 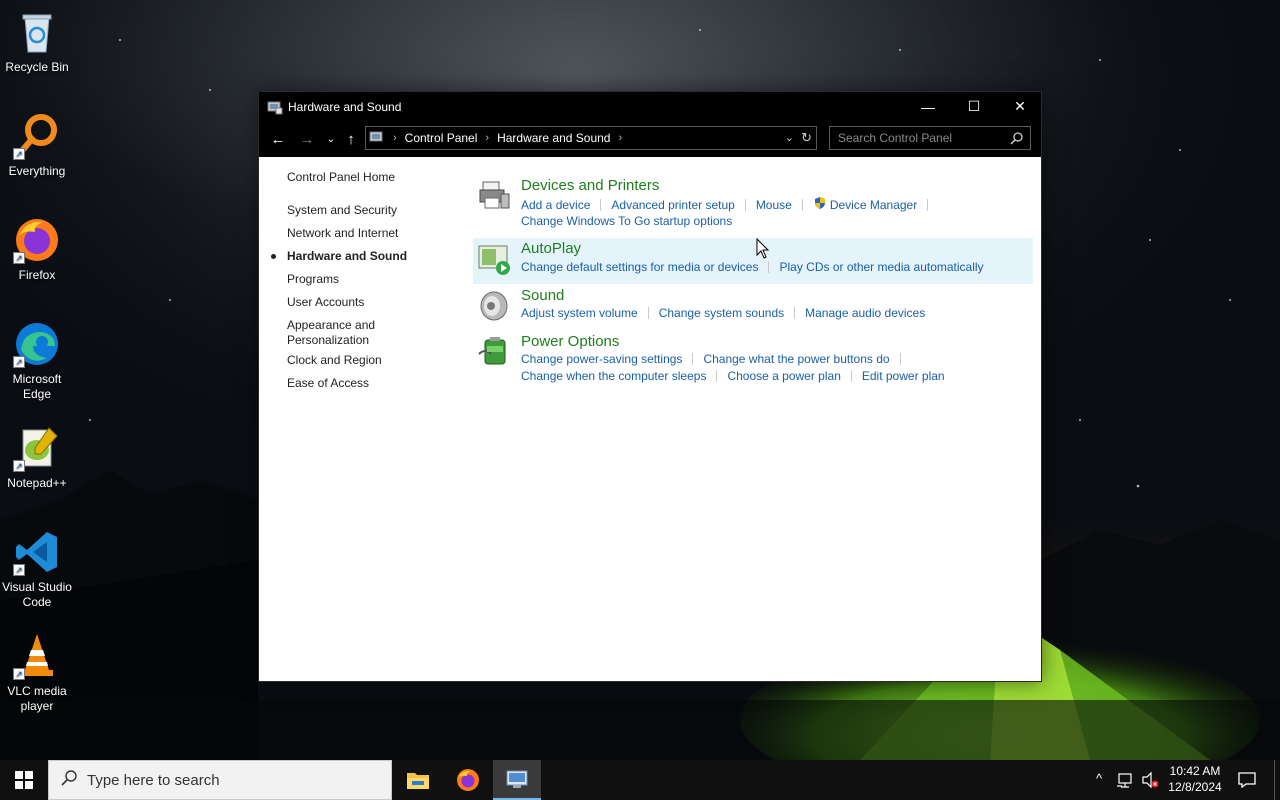 I want to click on volume-muted-icon, so click(x=1150, y=781).